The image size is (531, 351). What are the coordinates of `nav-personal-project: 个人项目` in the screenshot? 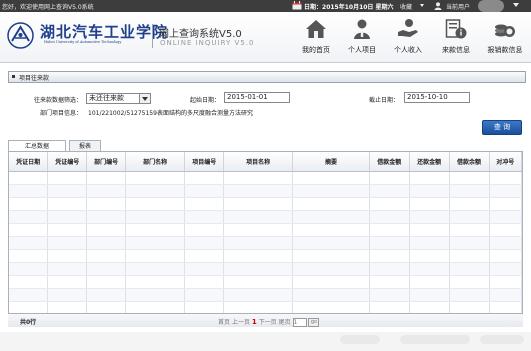 It's located at (362, 39).